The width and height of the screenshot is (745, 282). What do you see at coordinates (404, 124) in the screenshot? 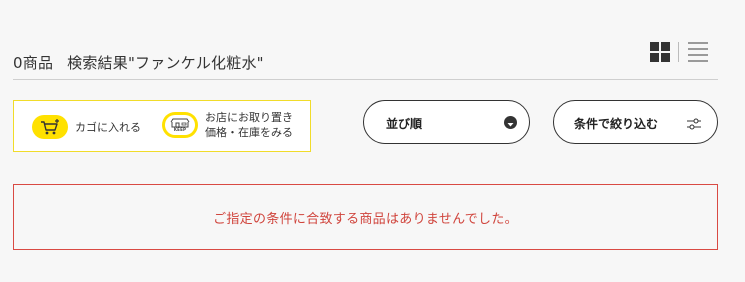
I see `sort-button-label: 並び順` at bounding box center [404, 124].